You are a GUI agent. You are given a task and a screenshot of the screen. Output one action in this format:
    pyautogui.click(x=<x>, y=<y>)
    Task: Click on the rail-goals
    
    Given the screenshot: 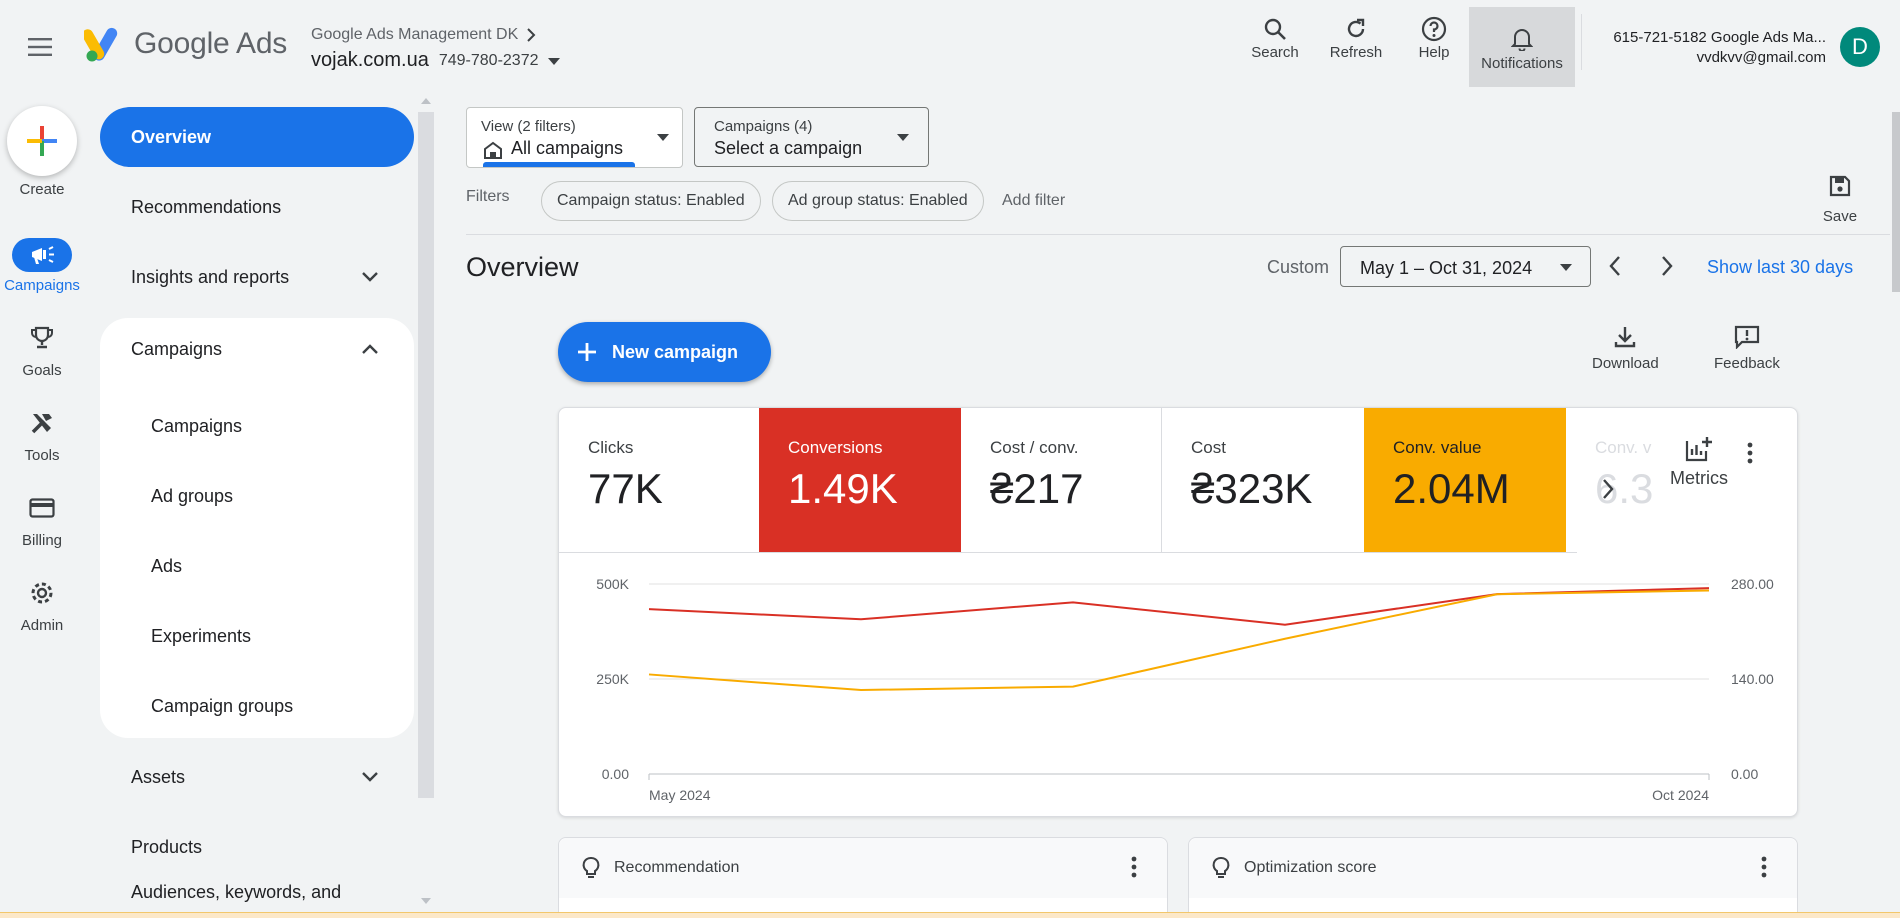 What is the action you would take?
    pyautogui.click(x=42, y=338)
    